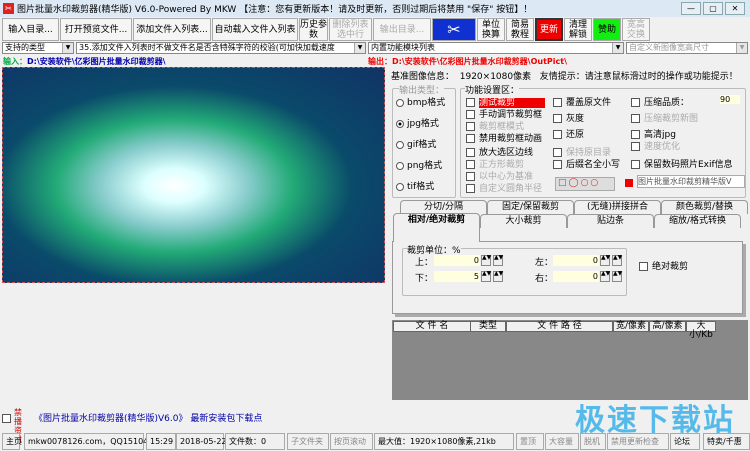 Image resolution: width=750 pixels, height=451 pixels. What do you see at coordinates (730, 99) in the screenshot?
I see `quality-input: 90` at bounding box center [730, 99].